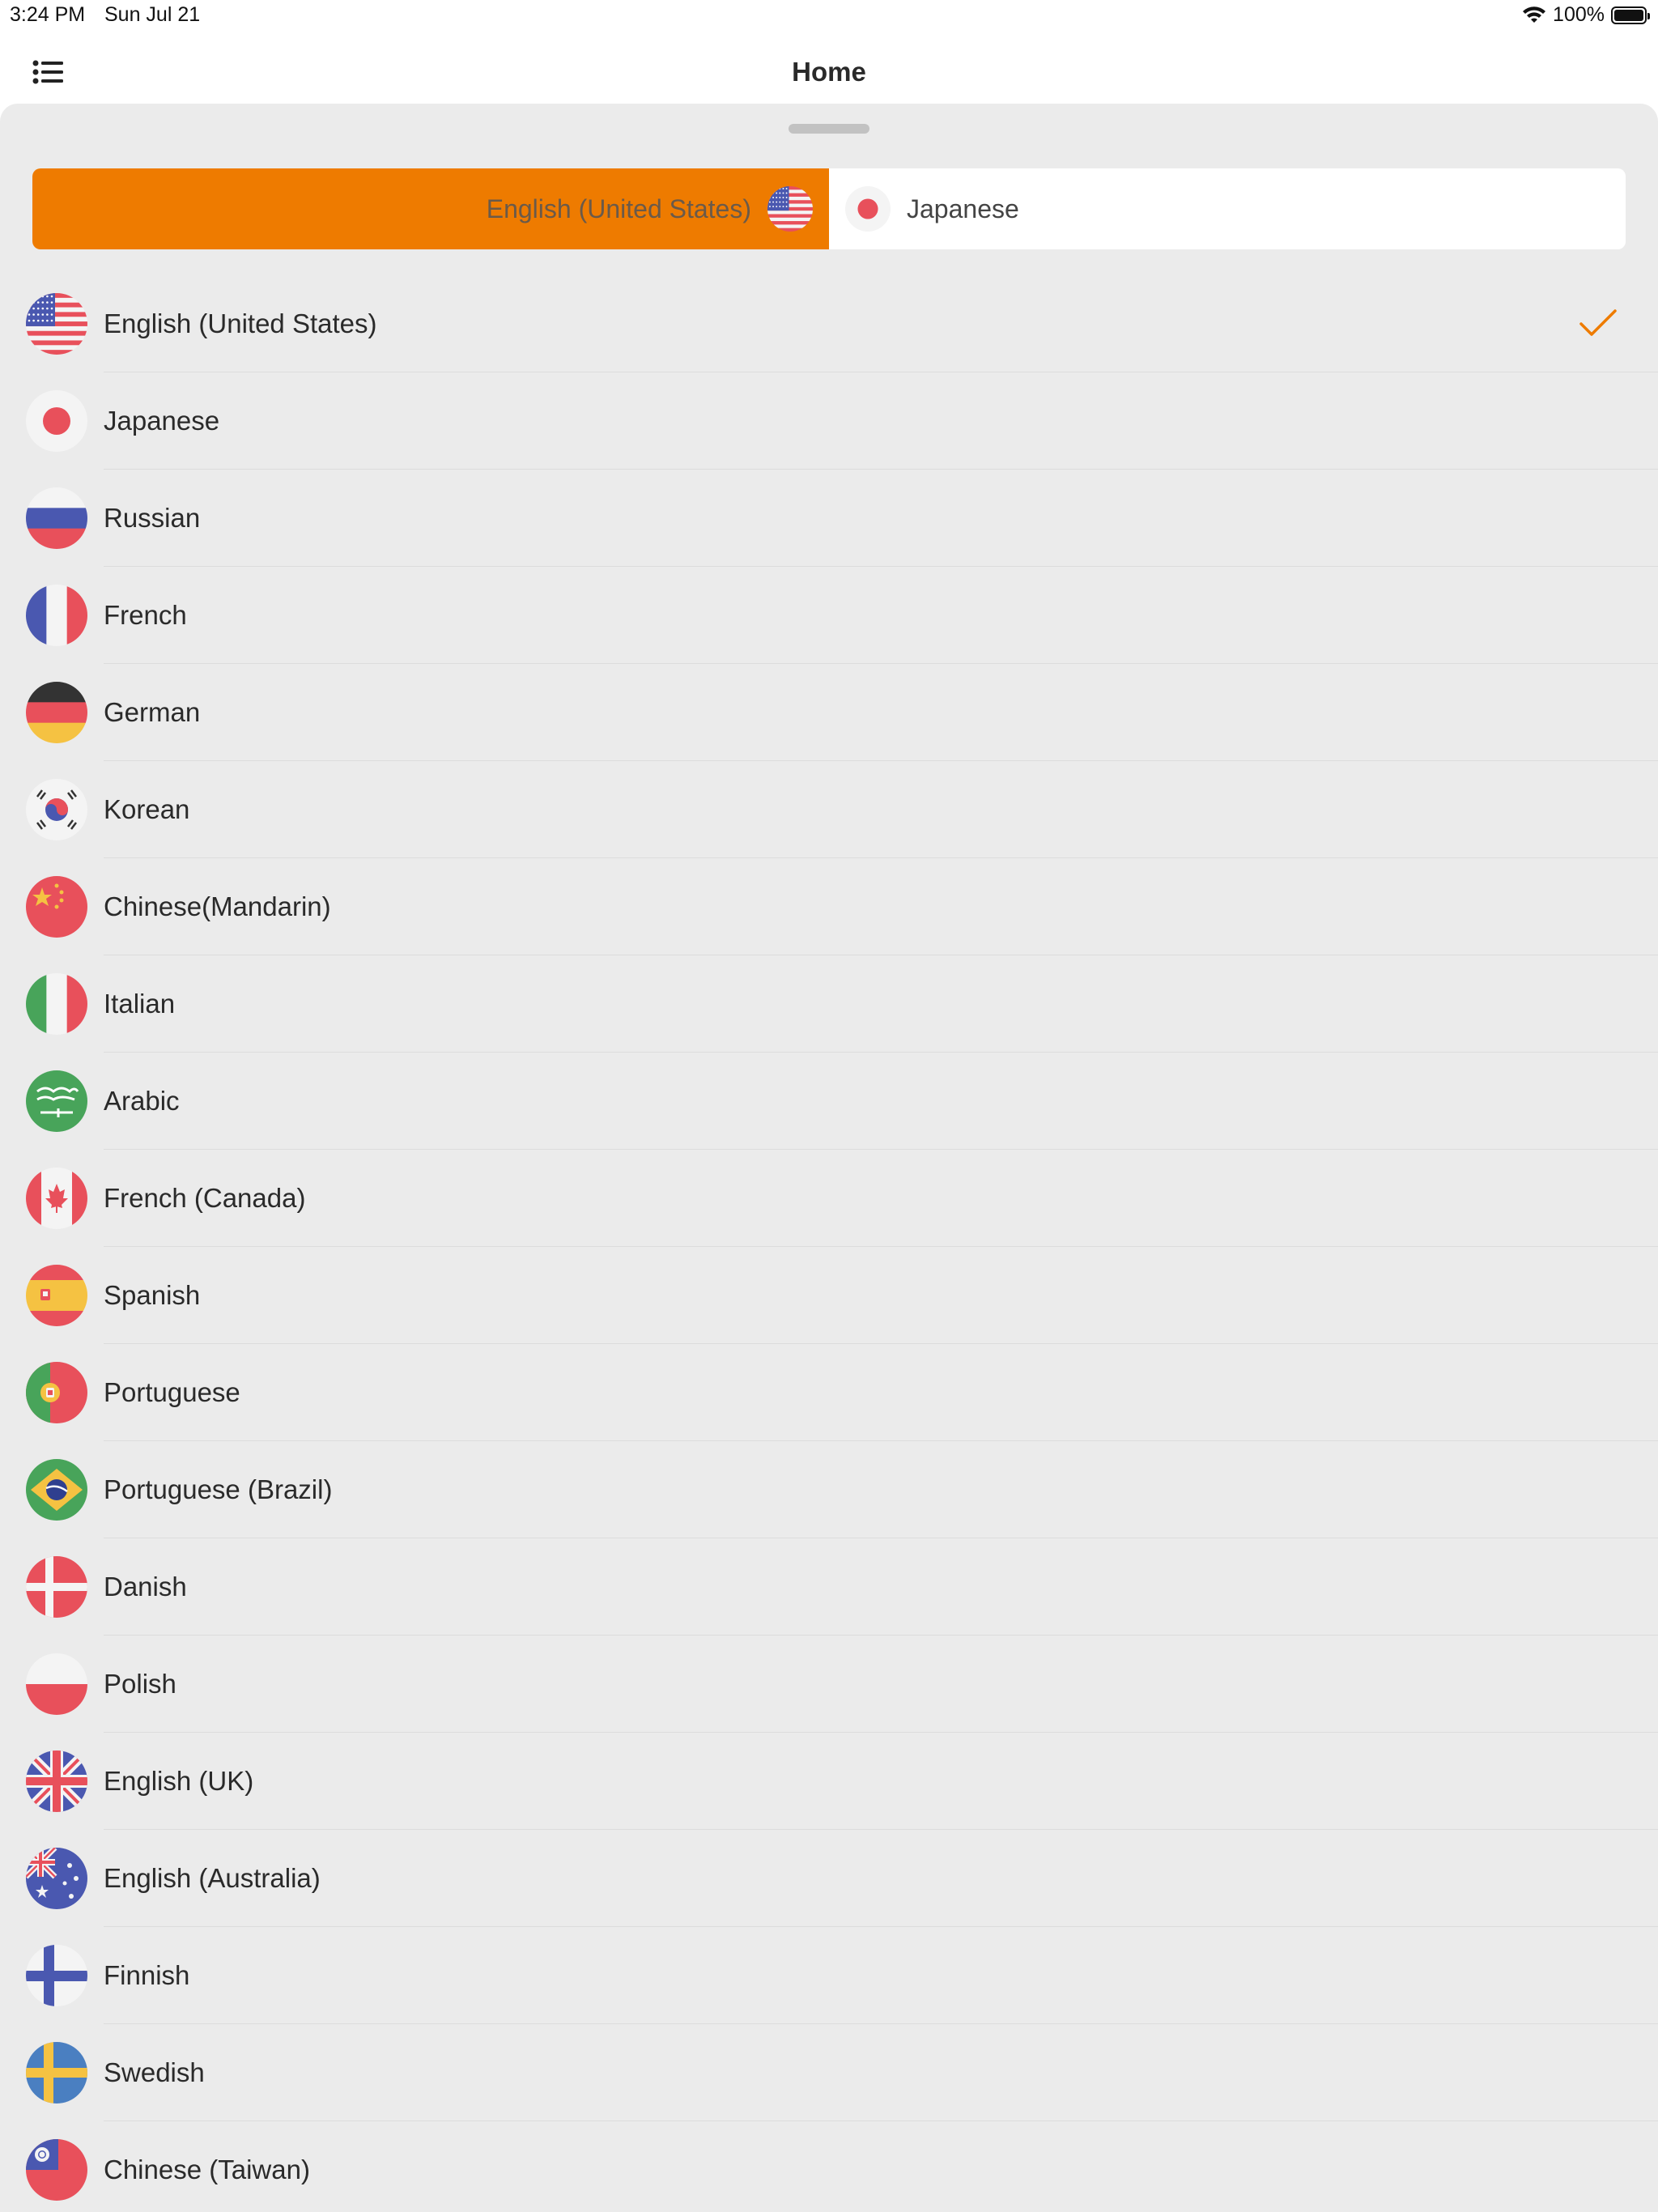 The height and width of the screenshot is (2212, 1658). I want to click on language-label: Spanish, so click(152, 1295).